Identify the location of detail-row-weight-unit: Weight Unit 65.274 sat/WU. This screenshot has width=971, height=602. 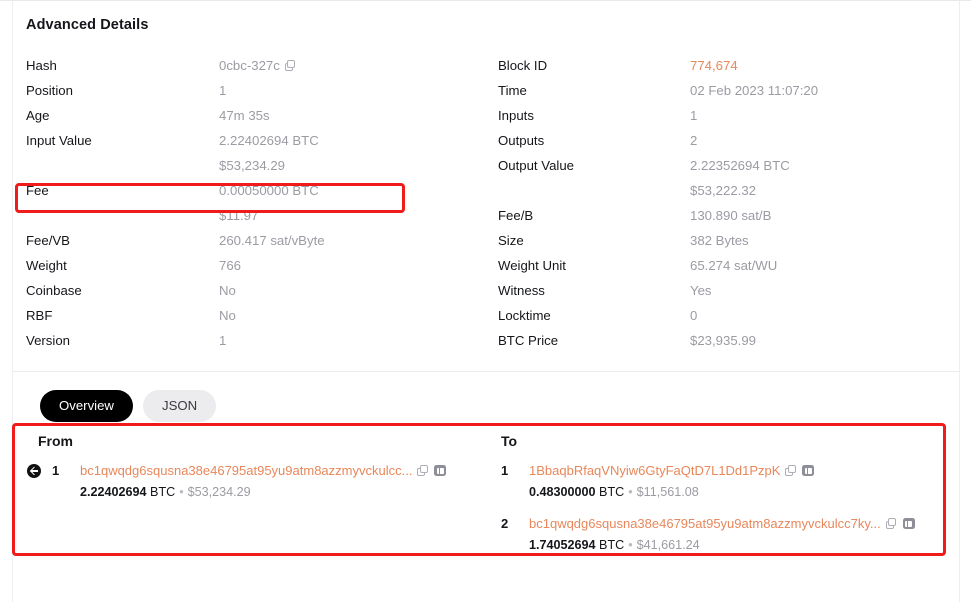
(728, 265).